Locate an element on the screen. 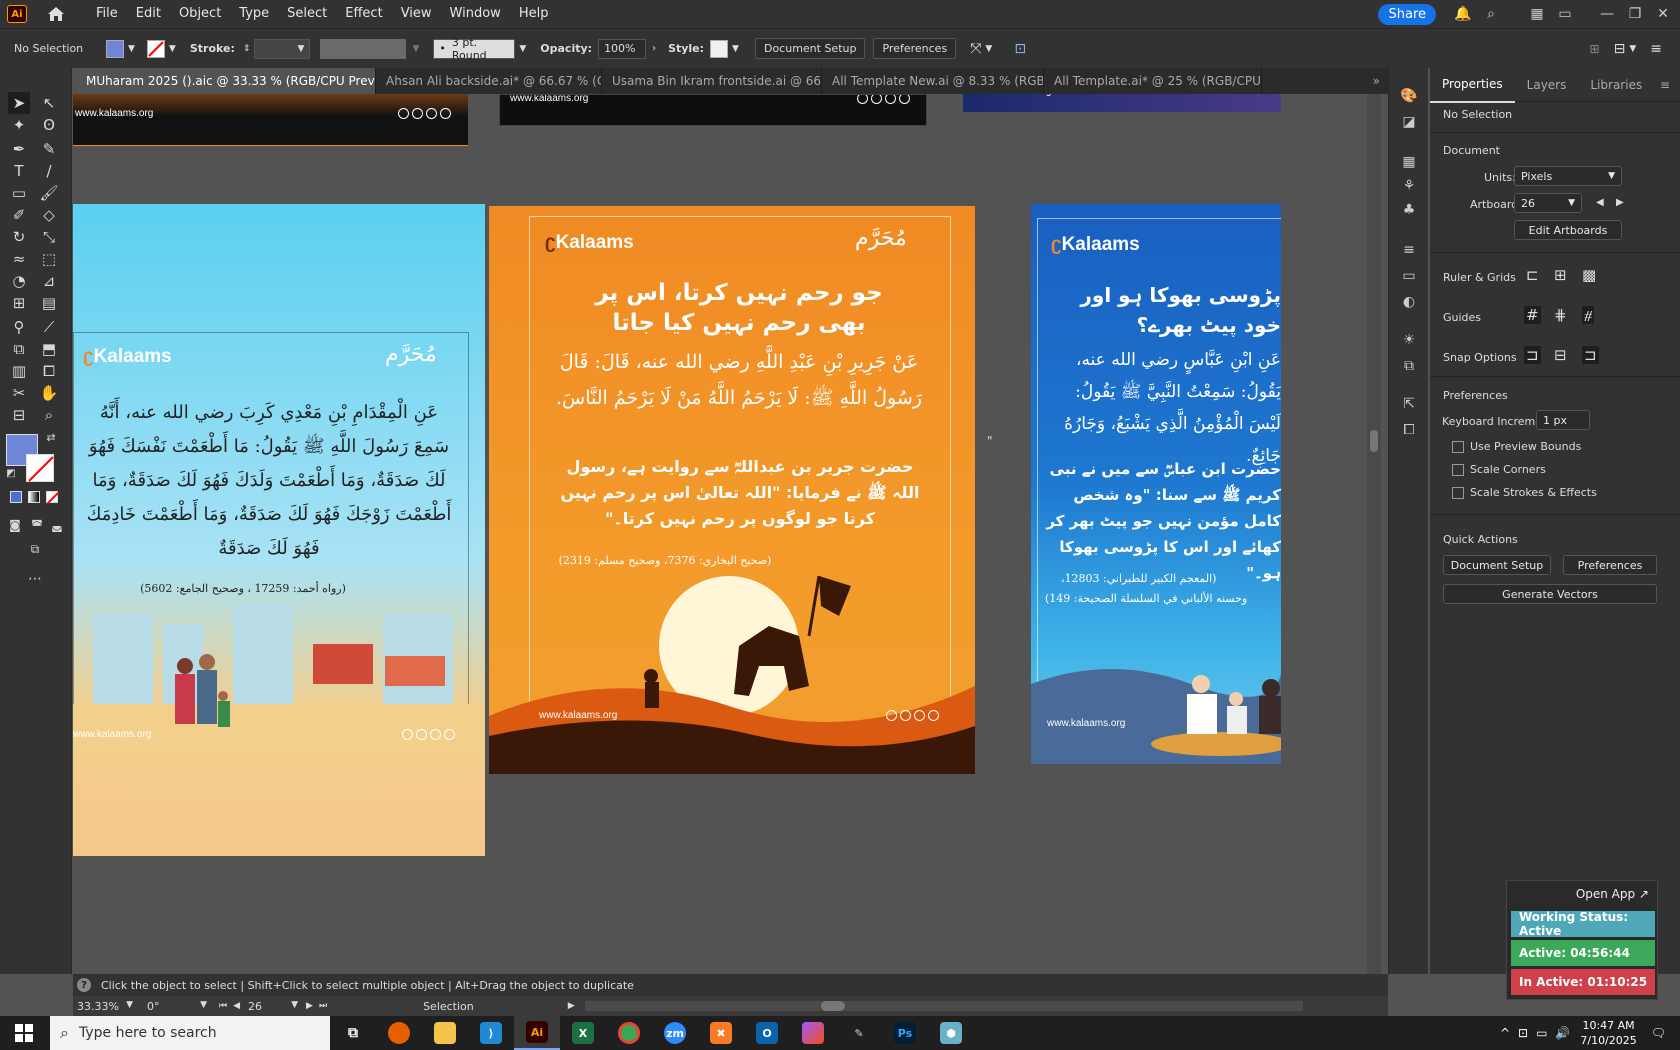  swatches-icon: ▦ is located at coordinates (1409, 162).